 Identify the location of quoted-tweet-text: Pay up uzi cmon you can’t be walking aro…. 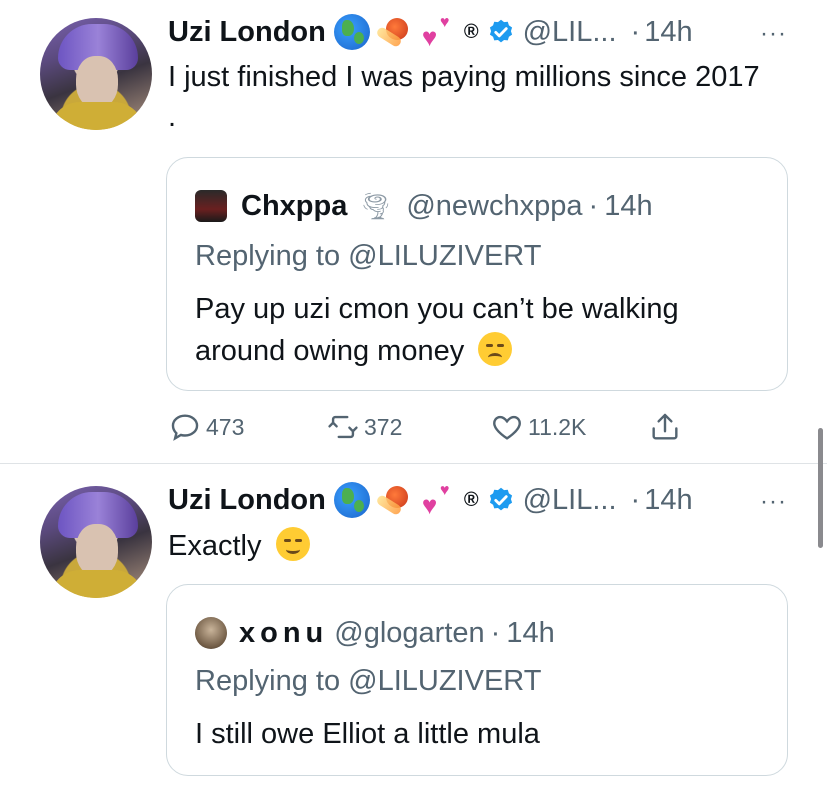
(437, 330).